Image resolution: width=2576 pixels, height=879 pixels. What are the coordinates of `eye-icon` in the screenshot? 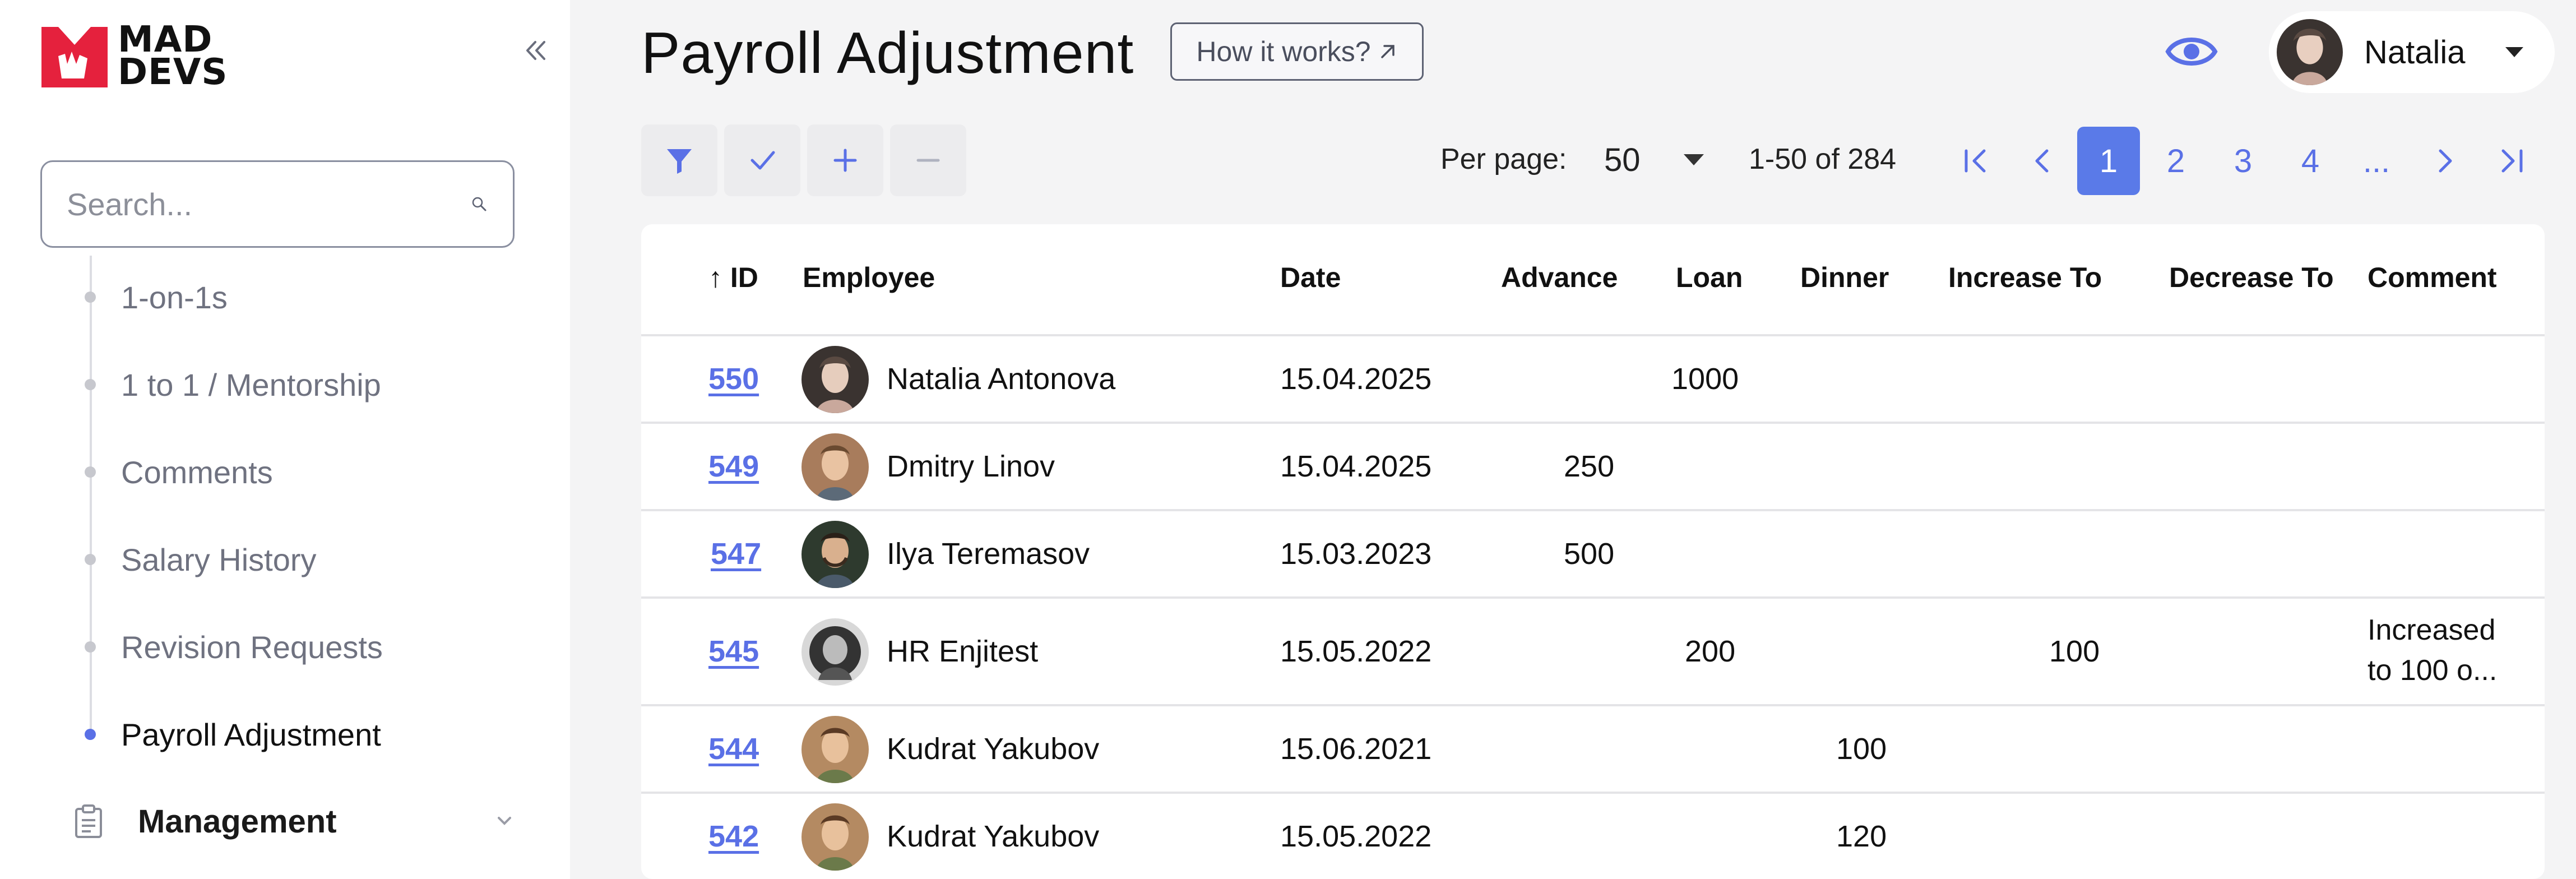 It's located at (2191, 51).